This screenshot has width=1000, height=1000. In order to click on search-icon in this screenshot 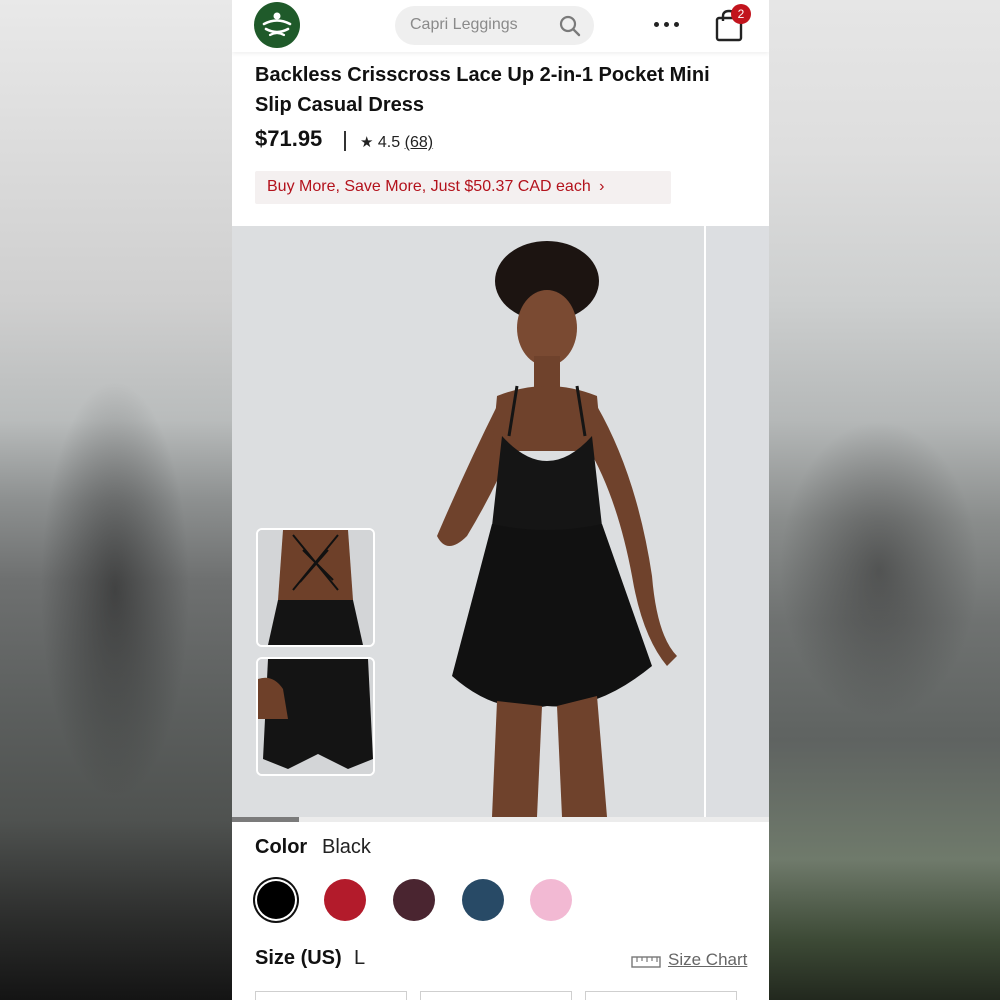, I will do `click(570, 26)`.